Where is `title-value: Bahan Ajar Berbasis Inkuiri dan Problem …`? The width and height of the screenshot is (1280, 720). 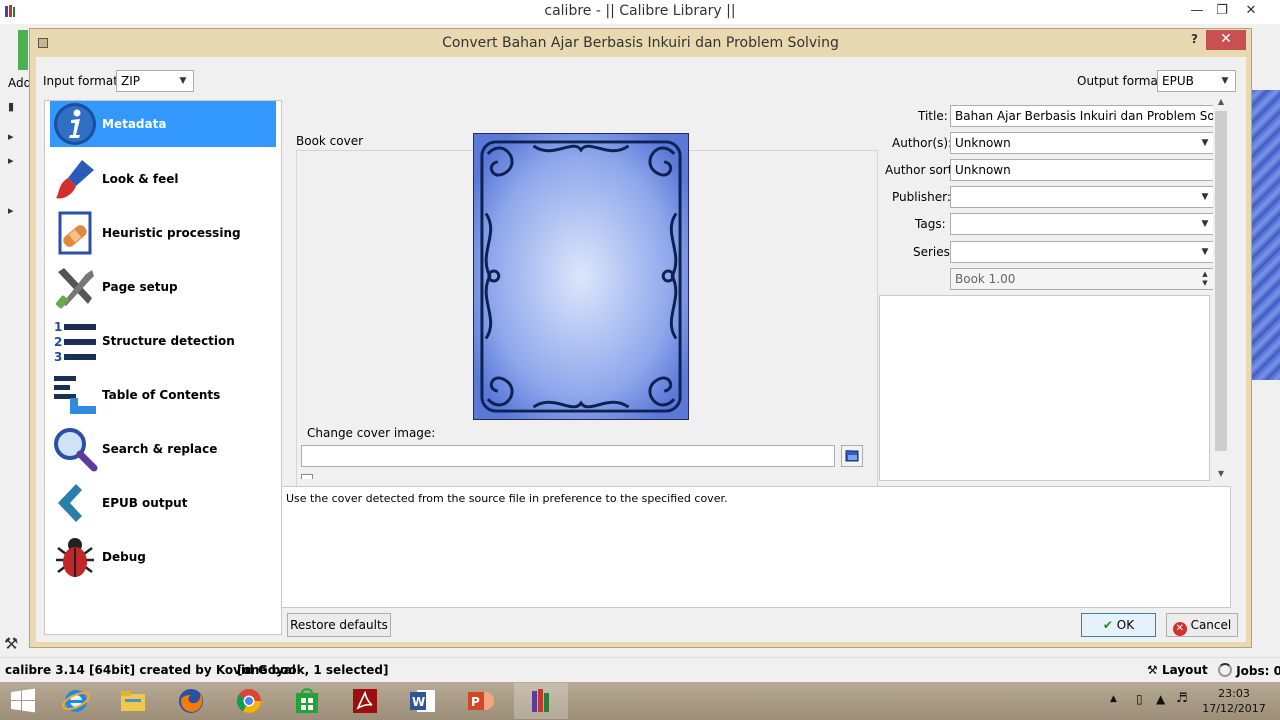
title-value: Bahan Ajar Berbasis Inkuiri dan Problem … is located at coordinates (1085, 116).